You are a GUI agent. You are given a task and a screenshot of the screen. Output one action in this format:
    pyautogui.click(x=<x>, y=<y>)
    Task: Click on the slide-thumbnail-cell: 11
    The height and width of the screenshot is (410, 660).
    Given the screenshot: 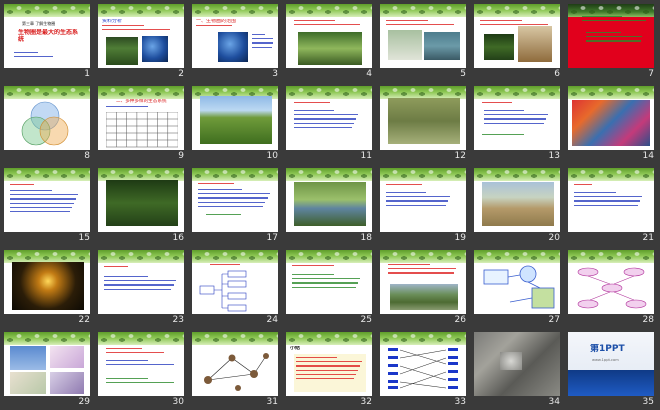 What is the action you would take?
    pyautogui.click(x=331, y=125)
    